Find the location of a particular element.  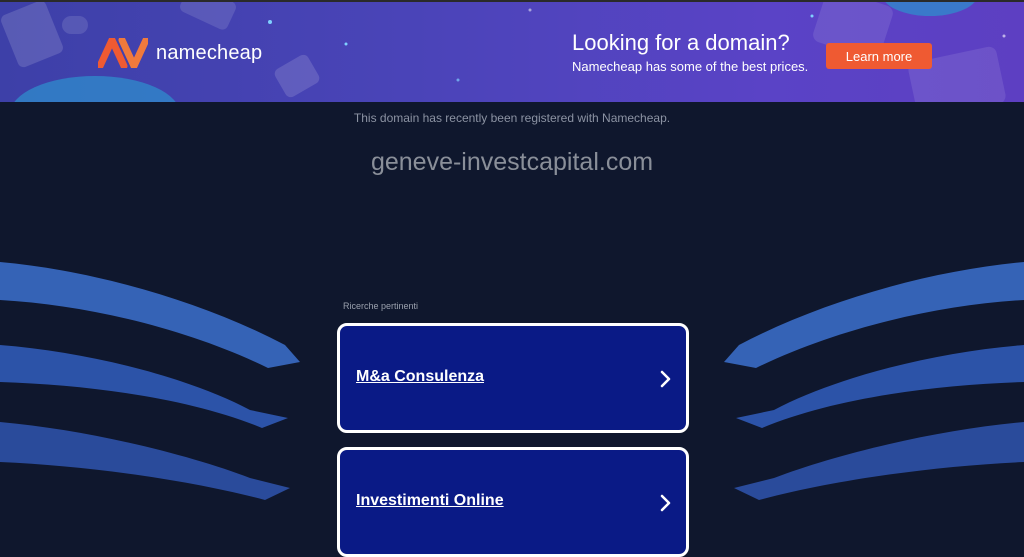

related-search-result: M&a Consulenza is located at coordinates (513, 378).